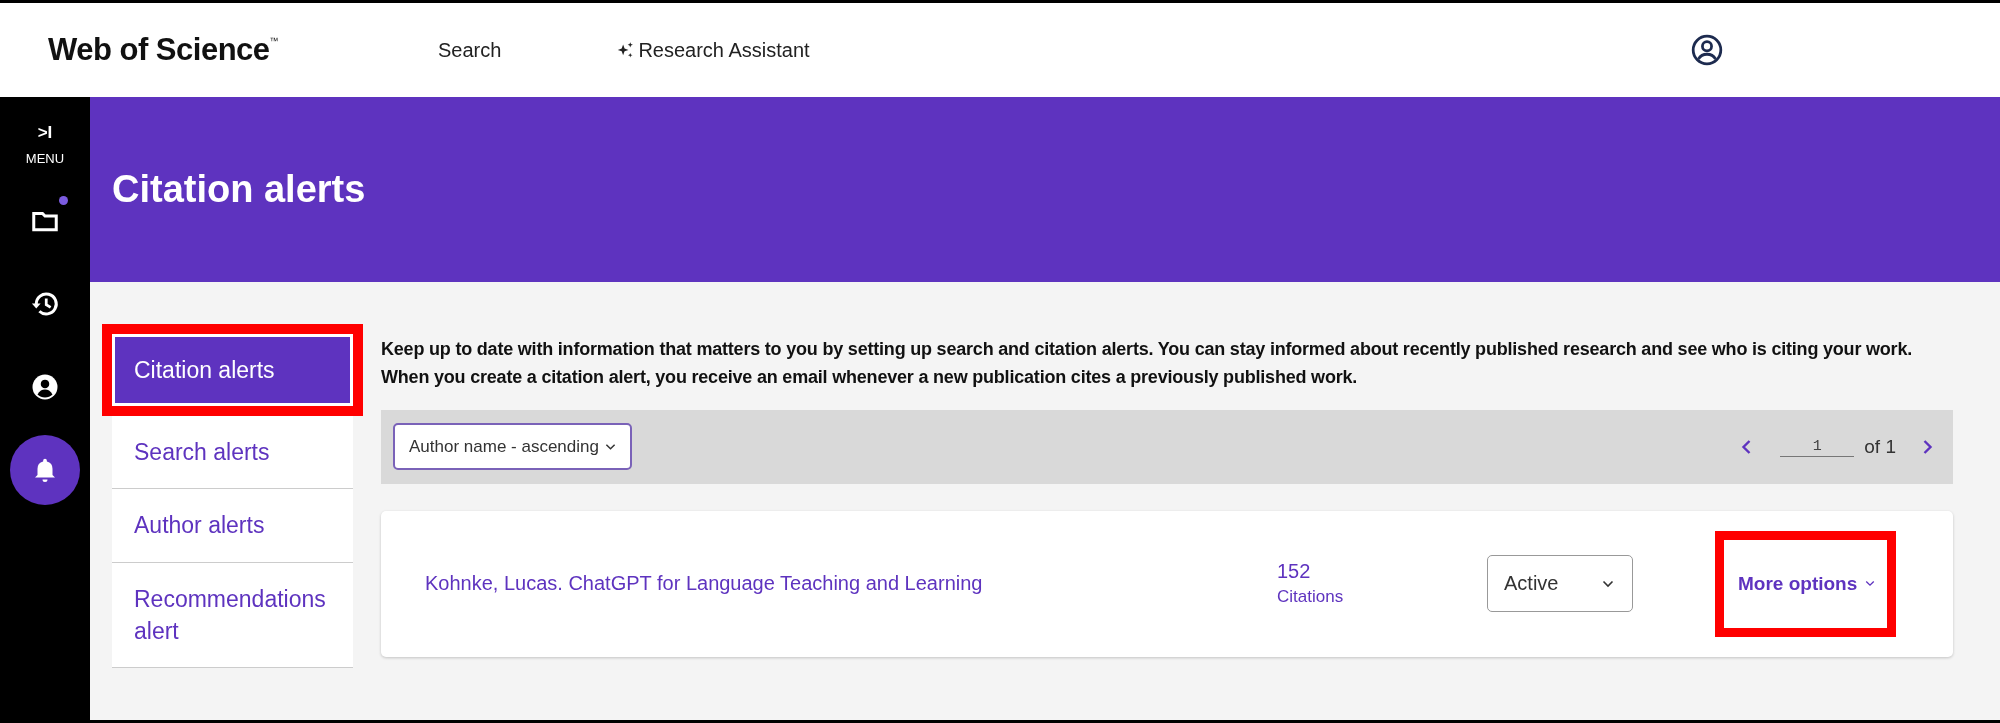 The width and height of the screenshot is (2000, 723). I want to click on citation-count: 152, so click(1382, 572).